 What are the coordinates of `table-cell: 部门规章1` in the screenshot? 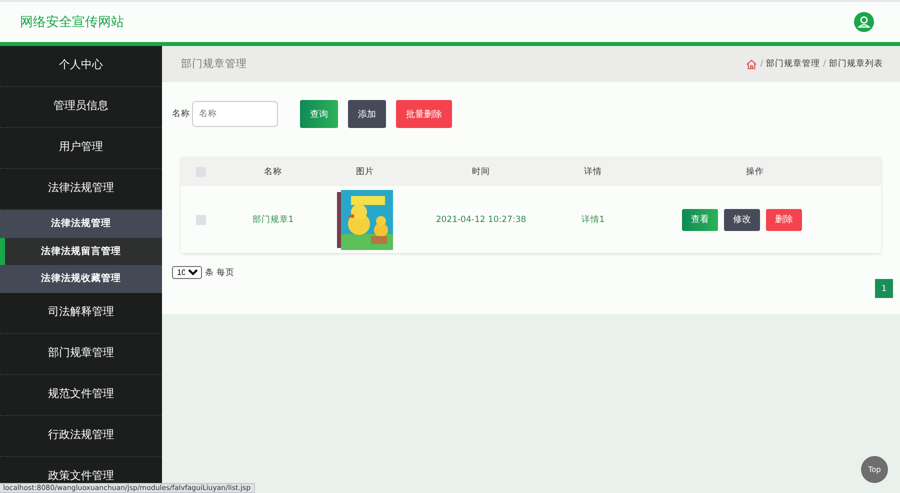 It's located at (273, 220).